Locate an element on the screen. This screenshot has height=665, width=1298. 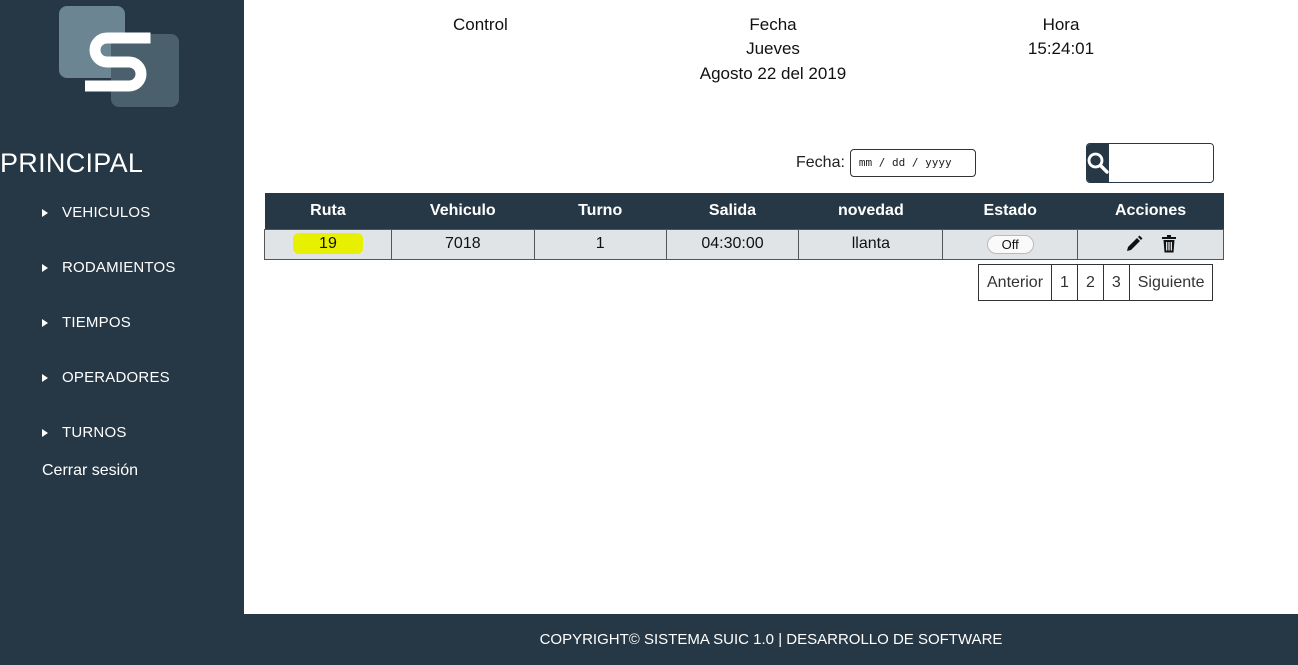
fecha-label: Fecha is located at coordinates (773, 24).